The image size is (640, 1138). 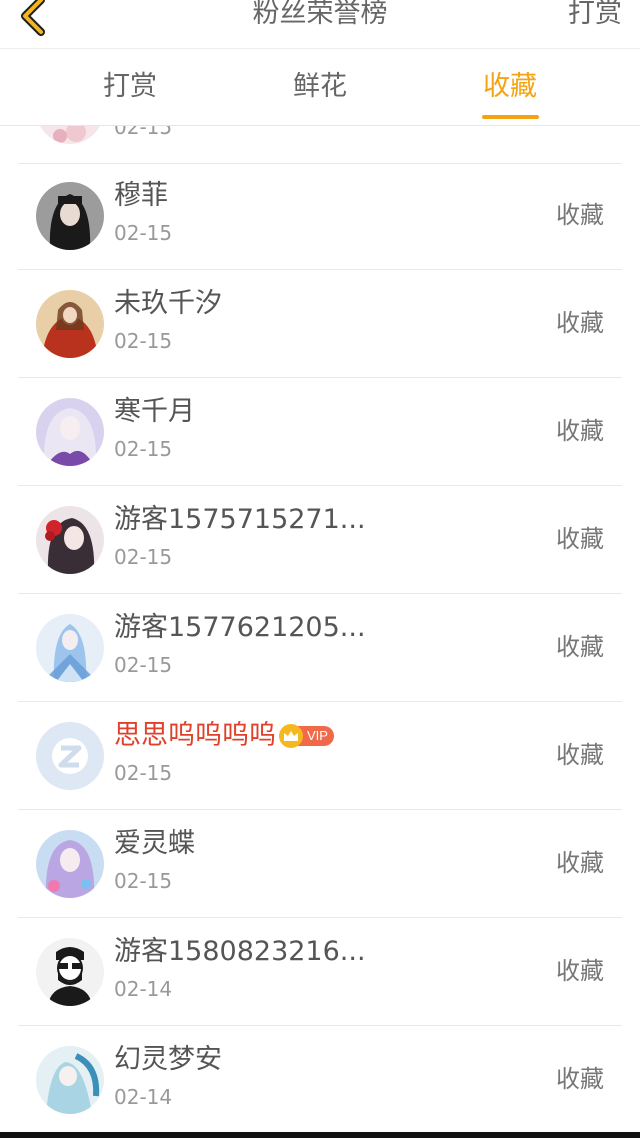 What do you see at coordinates (320, 756) in the screenshot?
I see `list-item: 思思呜呜呜呜 VIP 02-15 收藏` at bounding box center [320, 756].